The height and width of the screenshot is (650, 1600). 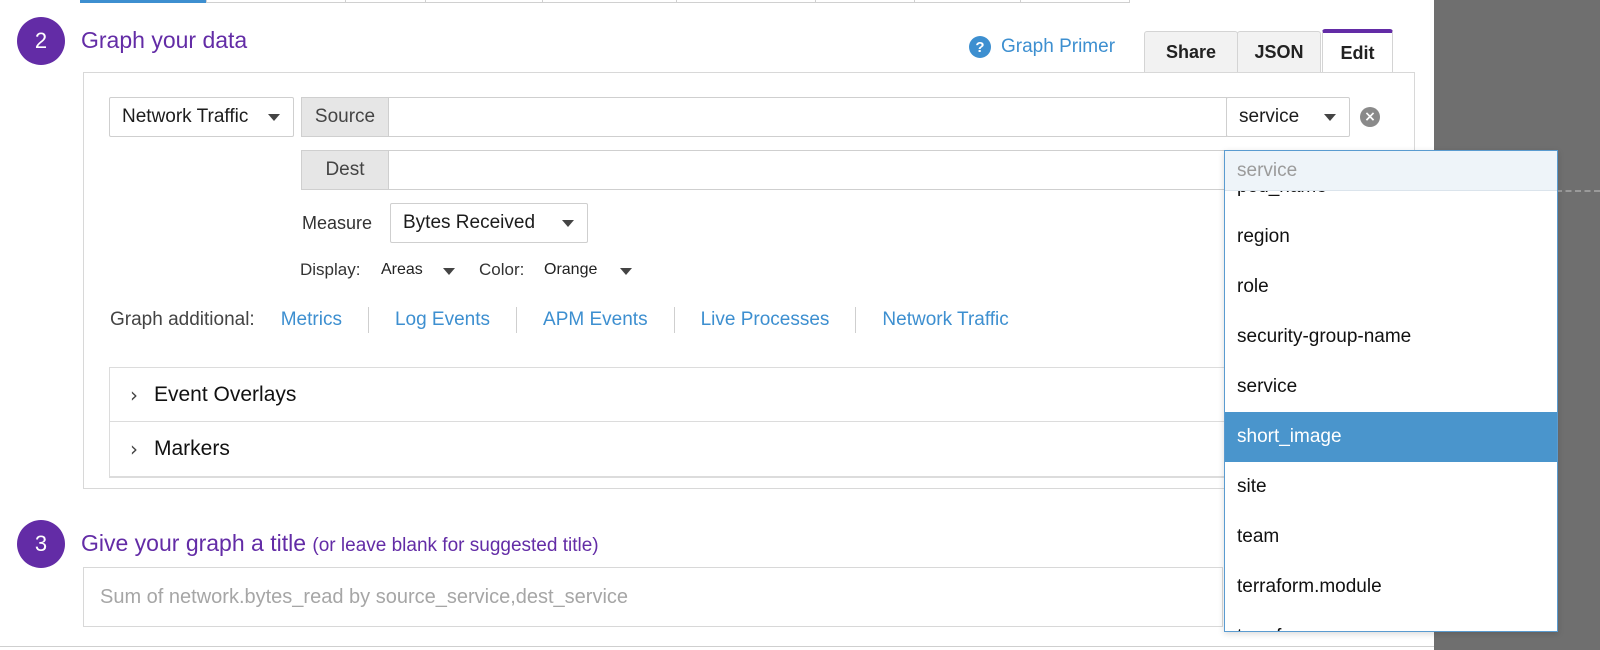 I want to click on edit-tab: Edit, so click(x=1357, y=51).